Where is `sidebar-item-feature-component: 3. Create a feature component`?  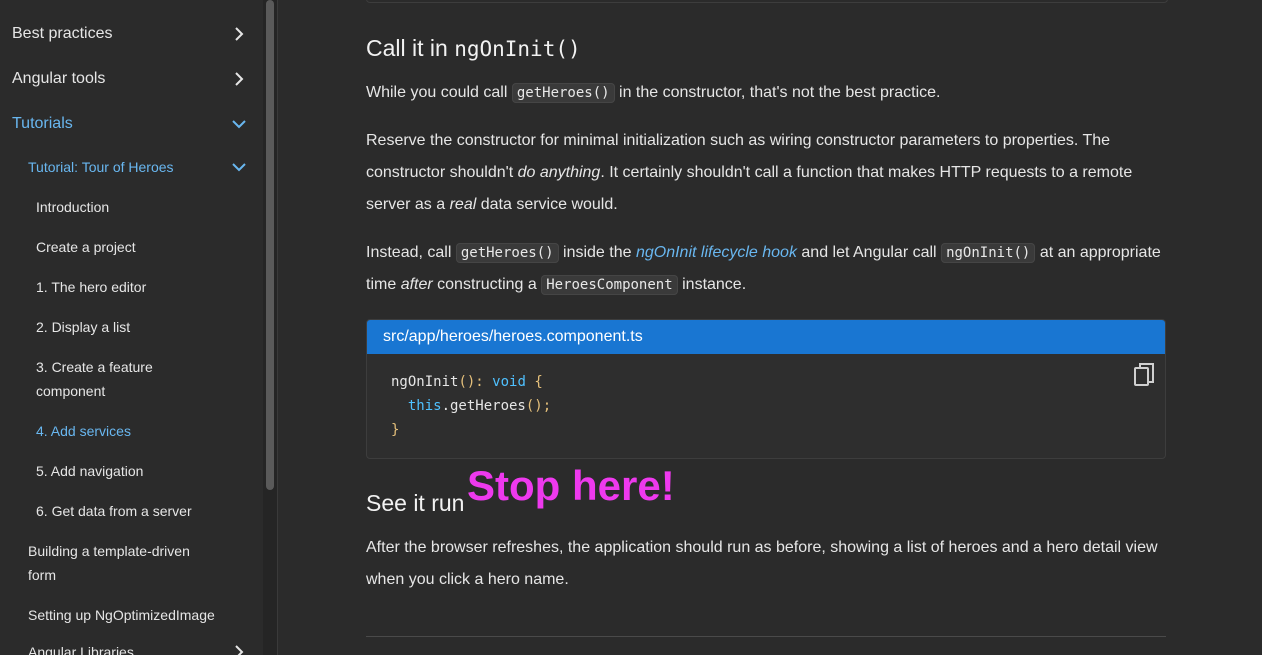
sidebar-item-feature-component: 3. Create a feature component is located at coordinates (131, 379).